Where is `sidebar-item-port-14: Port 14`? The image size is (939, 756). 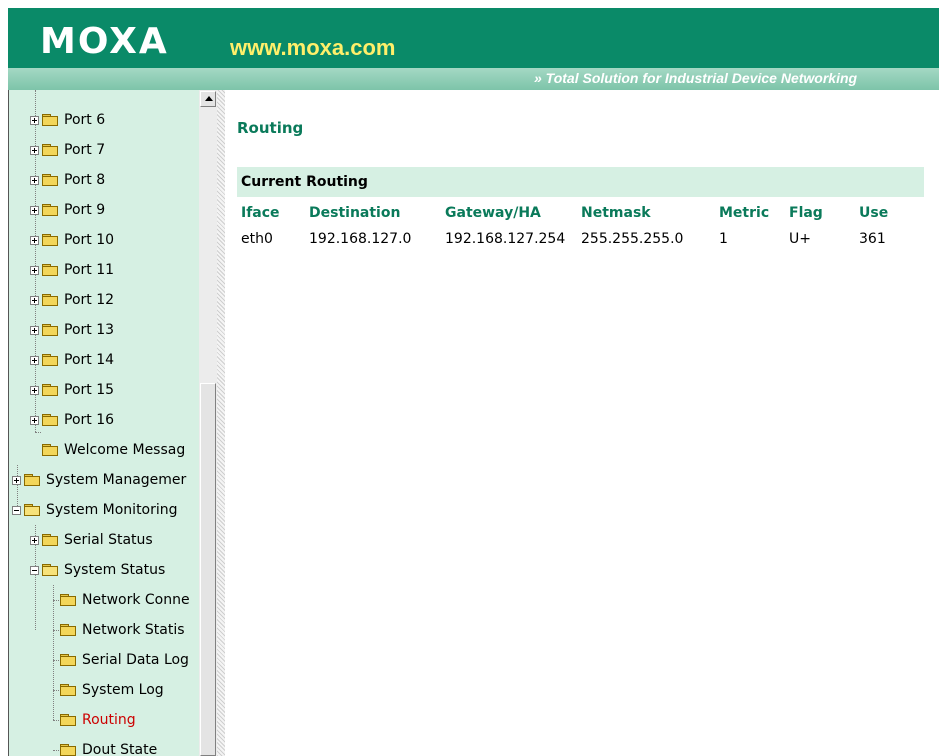 sidebar-item-port-14: Port 14 is located at coordinates (72, 360).